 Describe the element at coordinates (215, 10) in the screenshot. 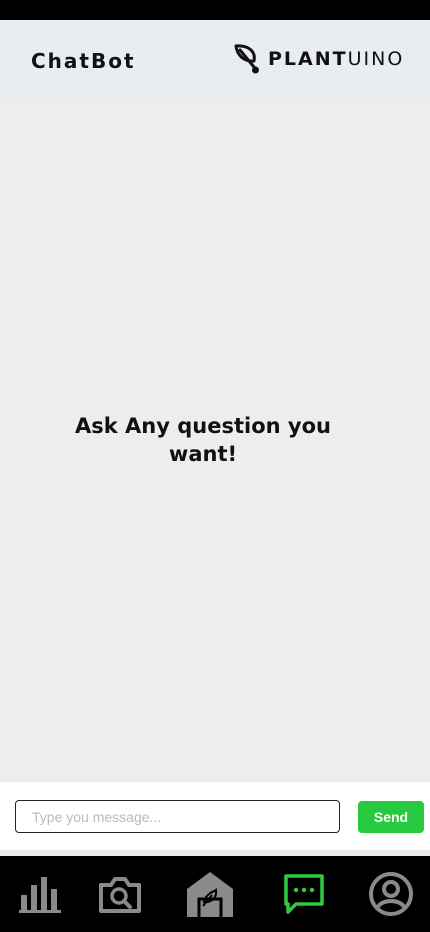

I see `status-bar` at that location.